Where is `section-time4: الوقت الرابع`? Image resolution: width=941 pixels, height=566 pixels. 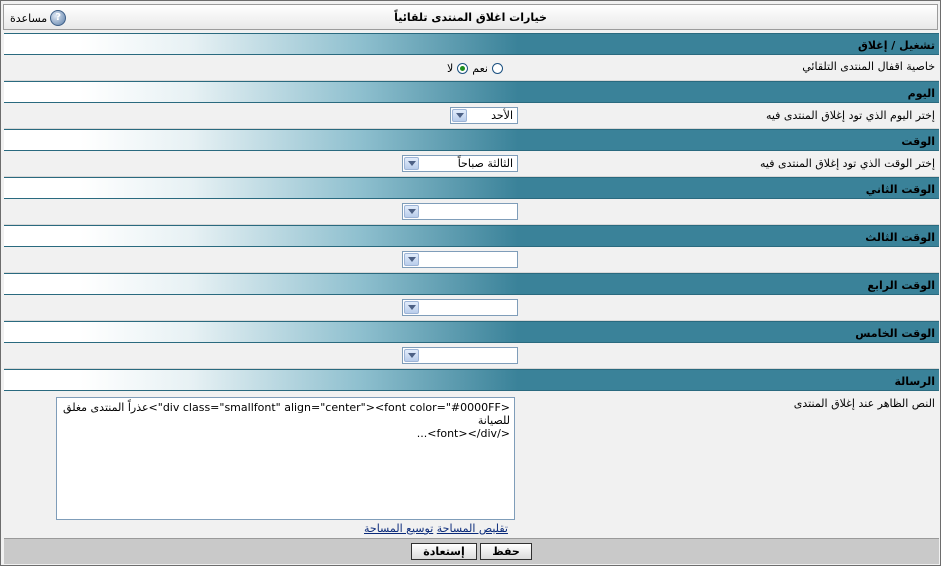 section-time4: الوقت الرابع is located at coordinates (471, 284).